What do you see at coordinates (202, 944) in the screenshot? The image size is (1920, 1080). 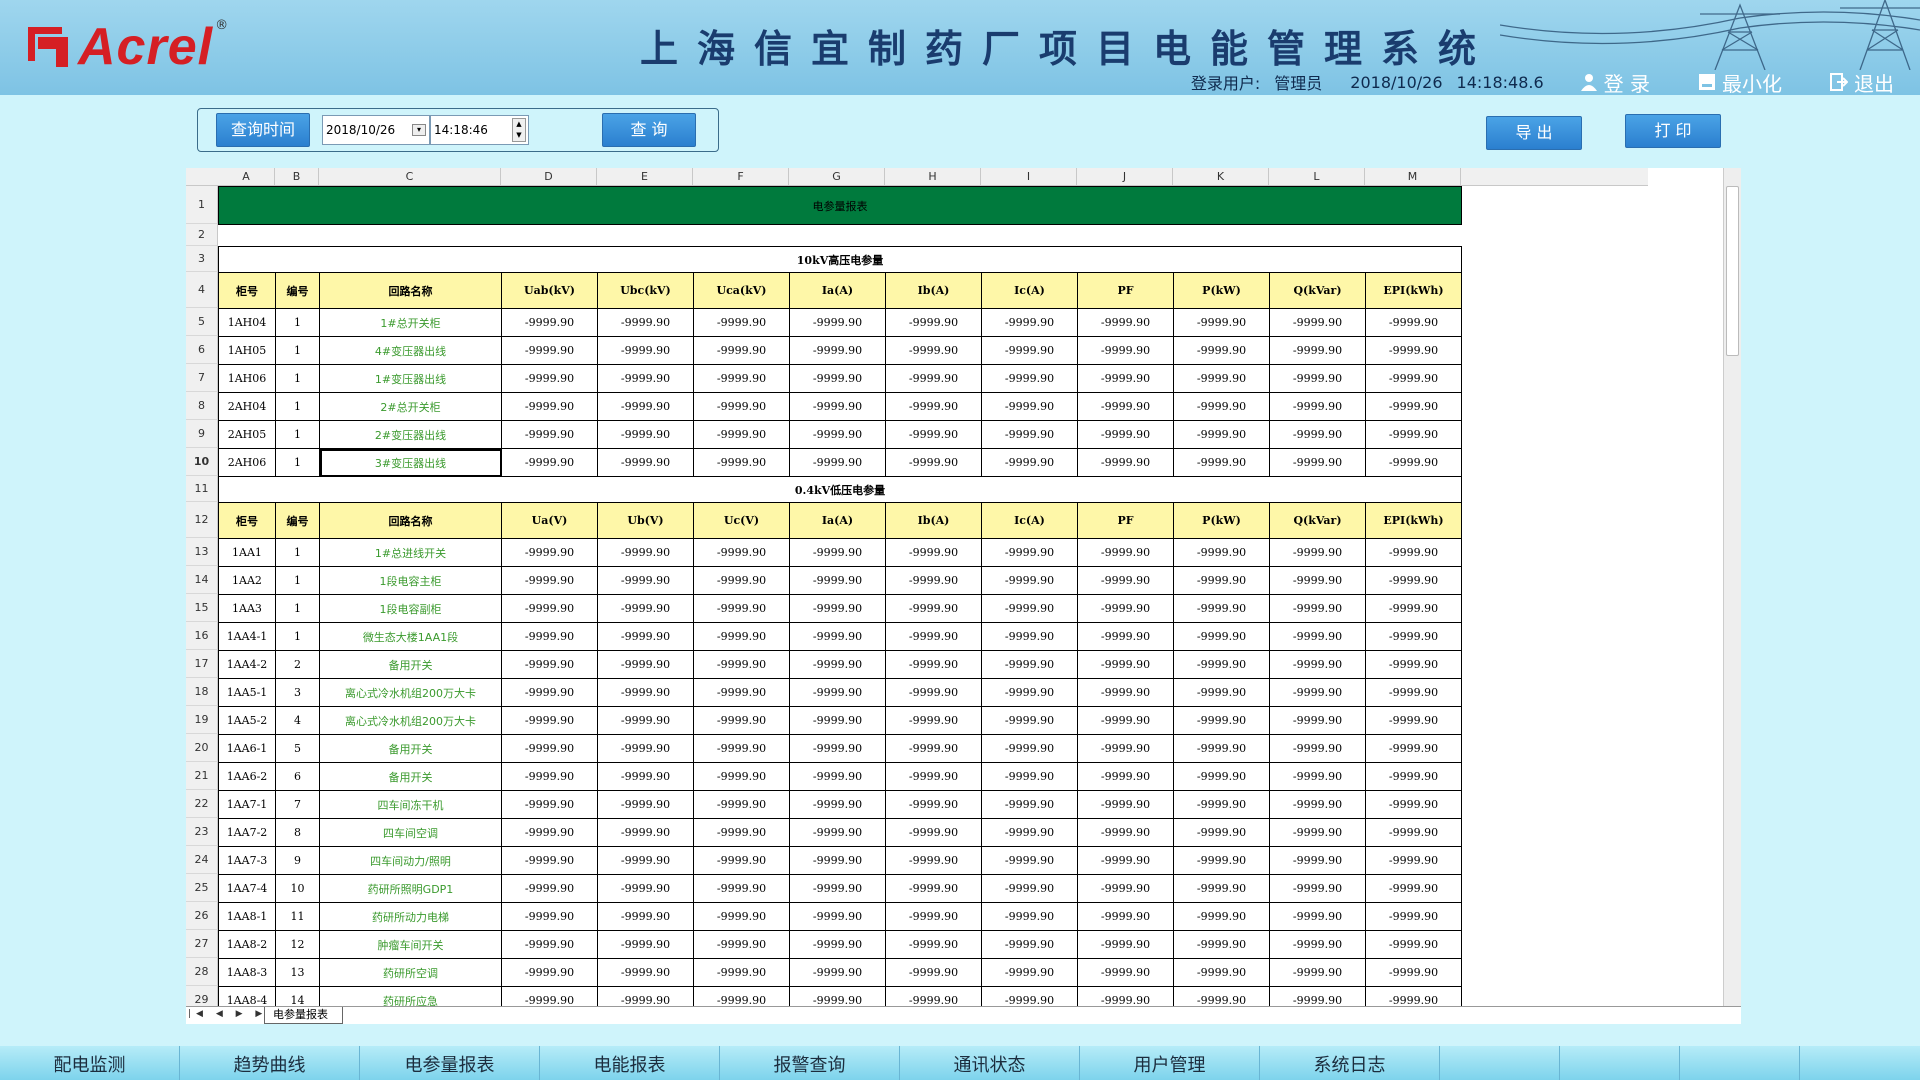 I see `row-number: 27` at bounding box center [202, 944].